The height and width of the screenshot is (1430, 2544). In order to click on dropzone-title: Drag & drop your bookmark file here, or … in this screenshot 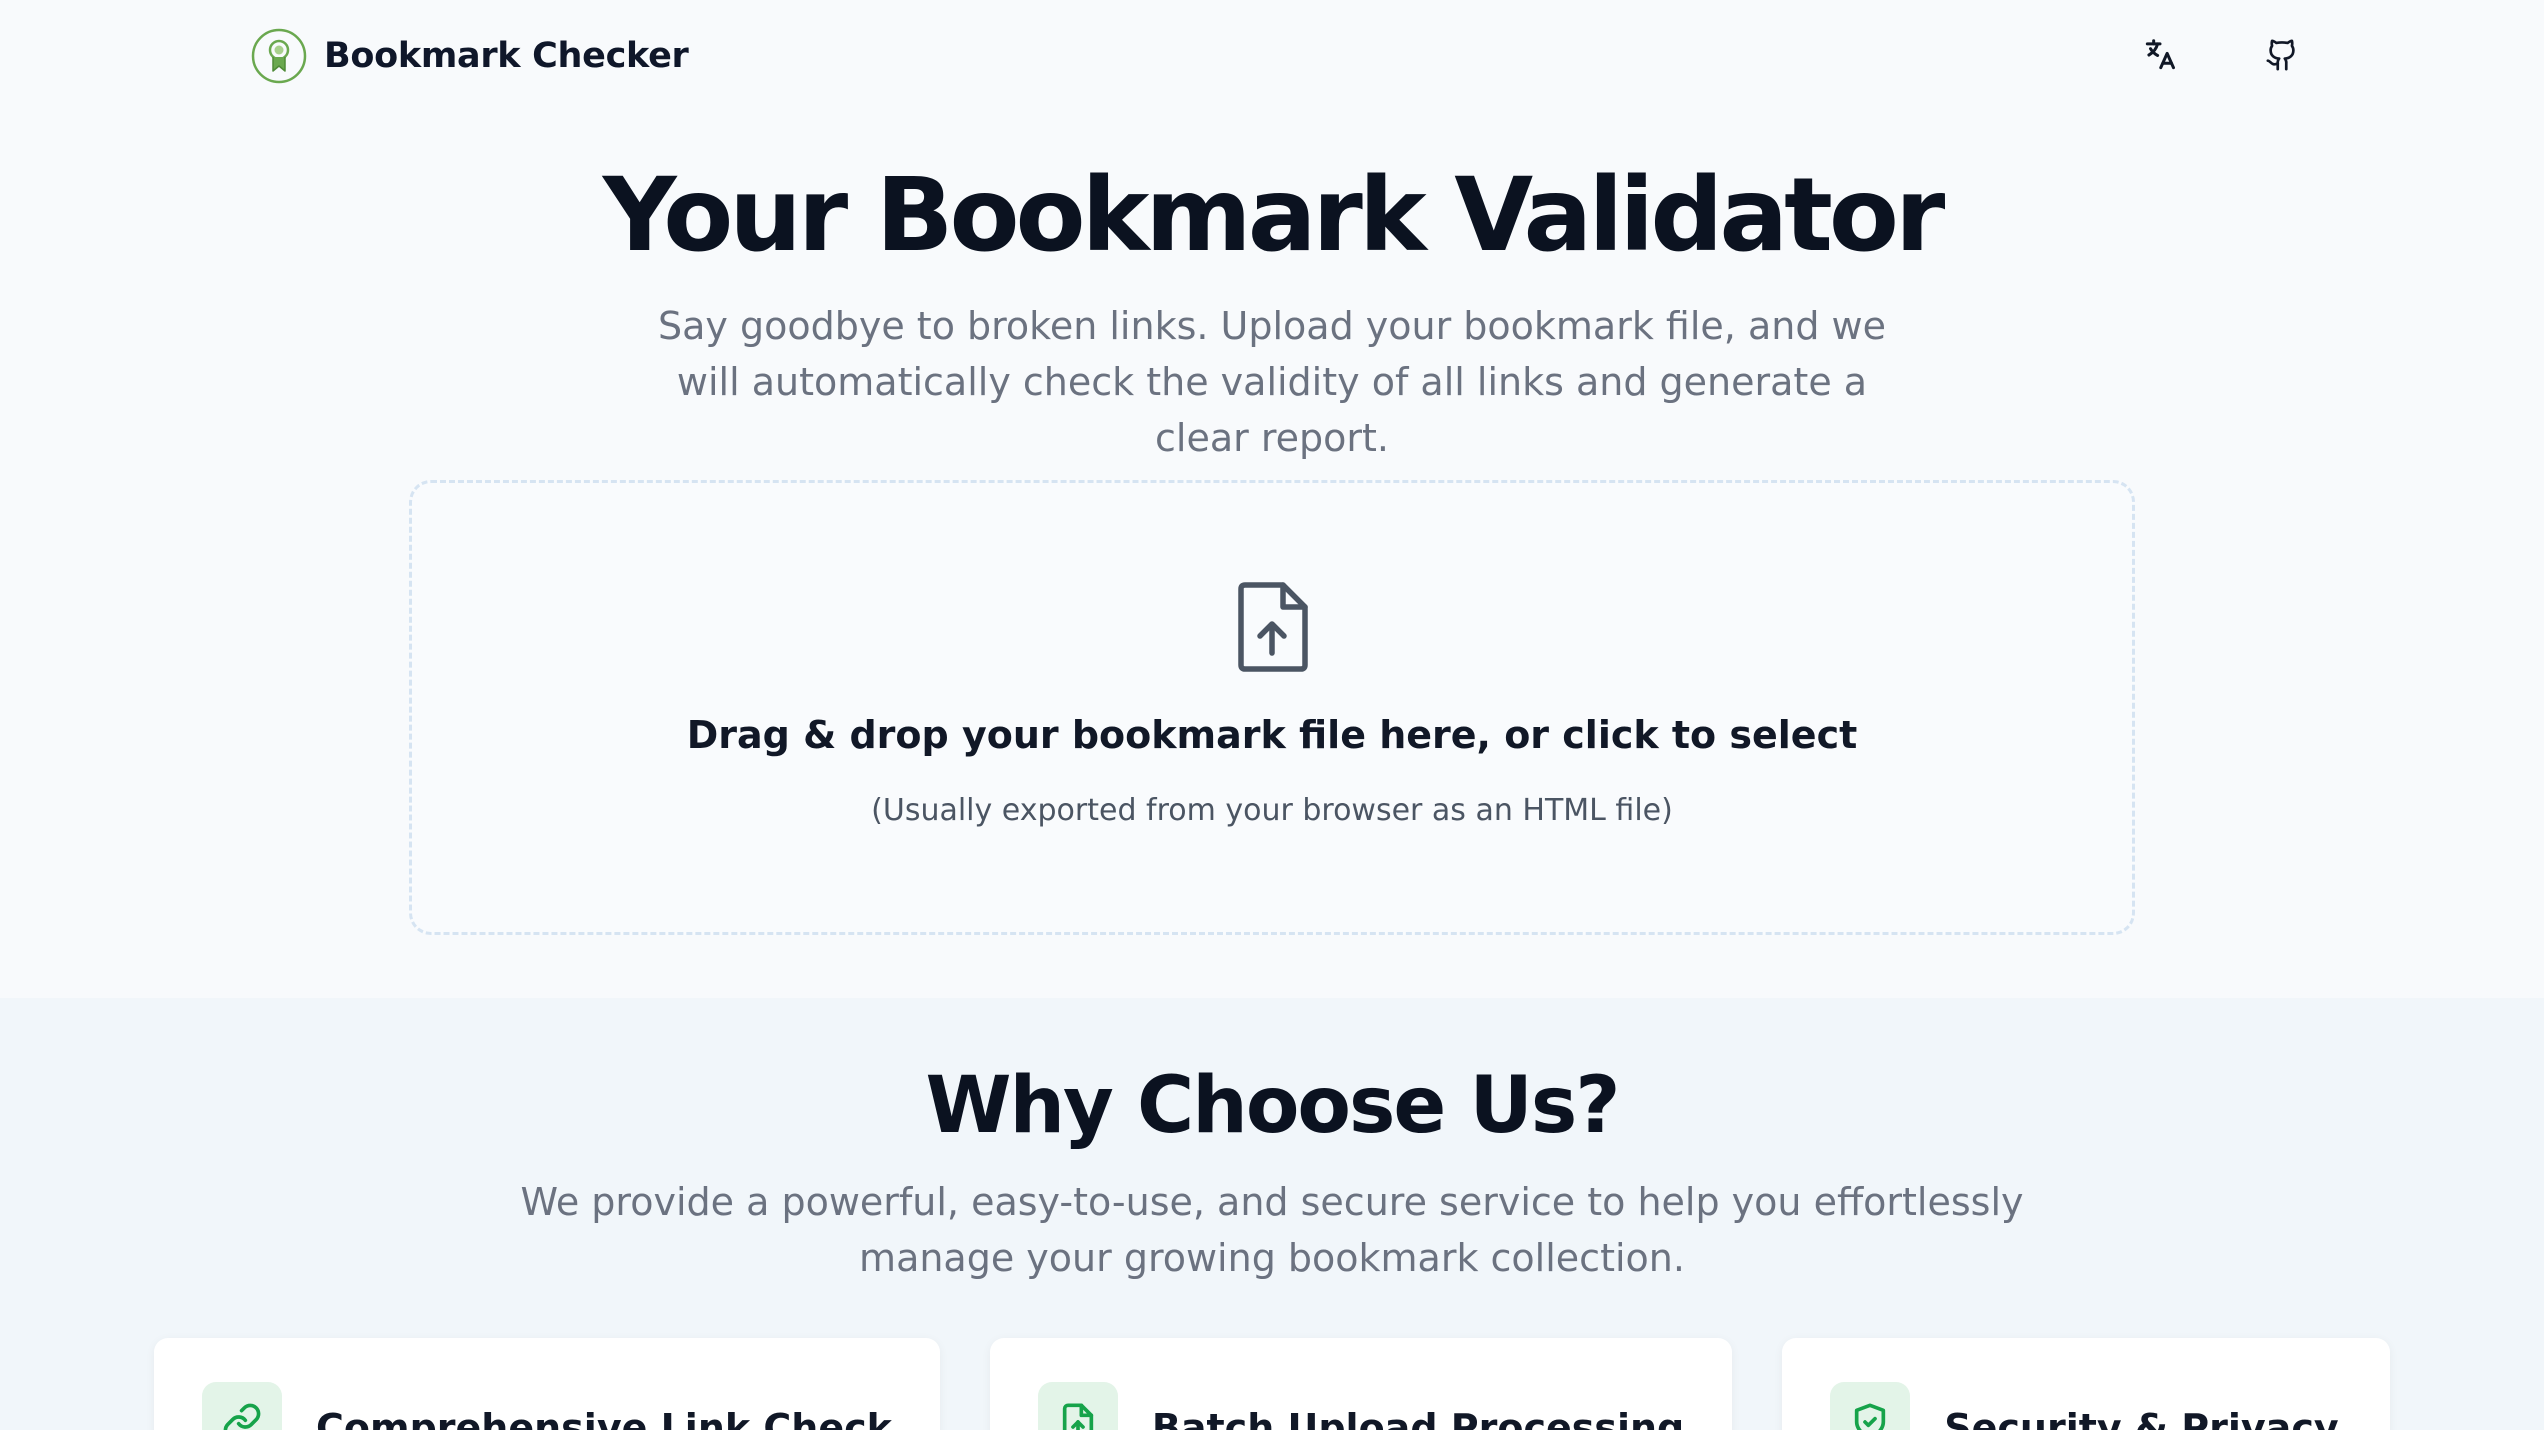, I will do `click(1272, 735)`.